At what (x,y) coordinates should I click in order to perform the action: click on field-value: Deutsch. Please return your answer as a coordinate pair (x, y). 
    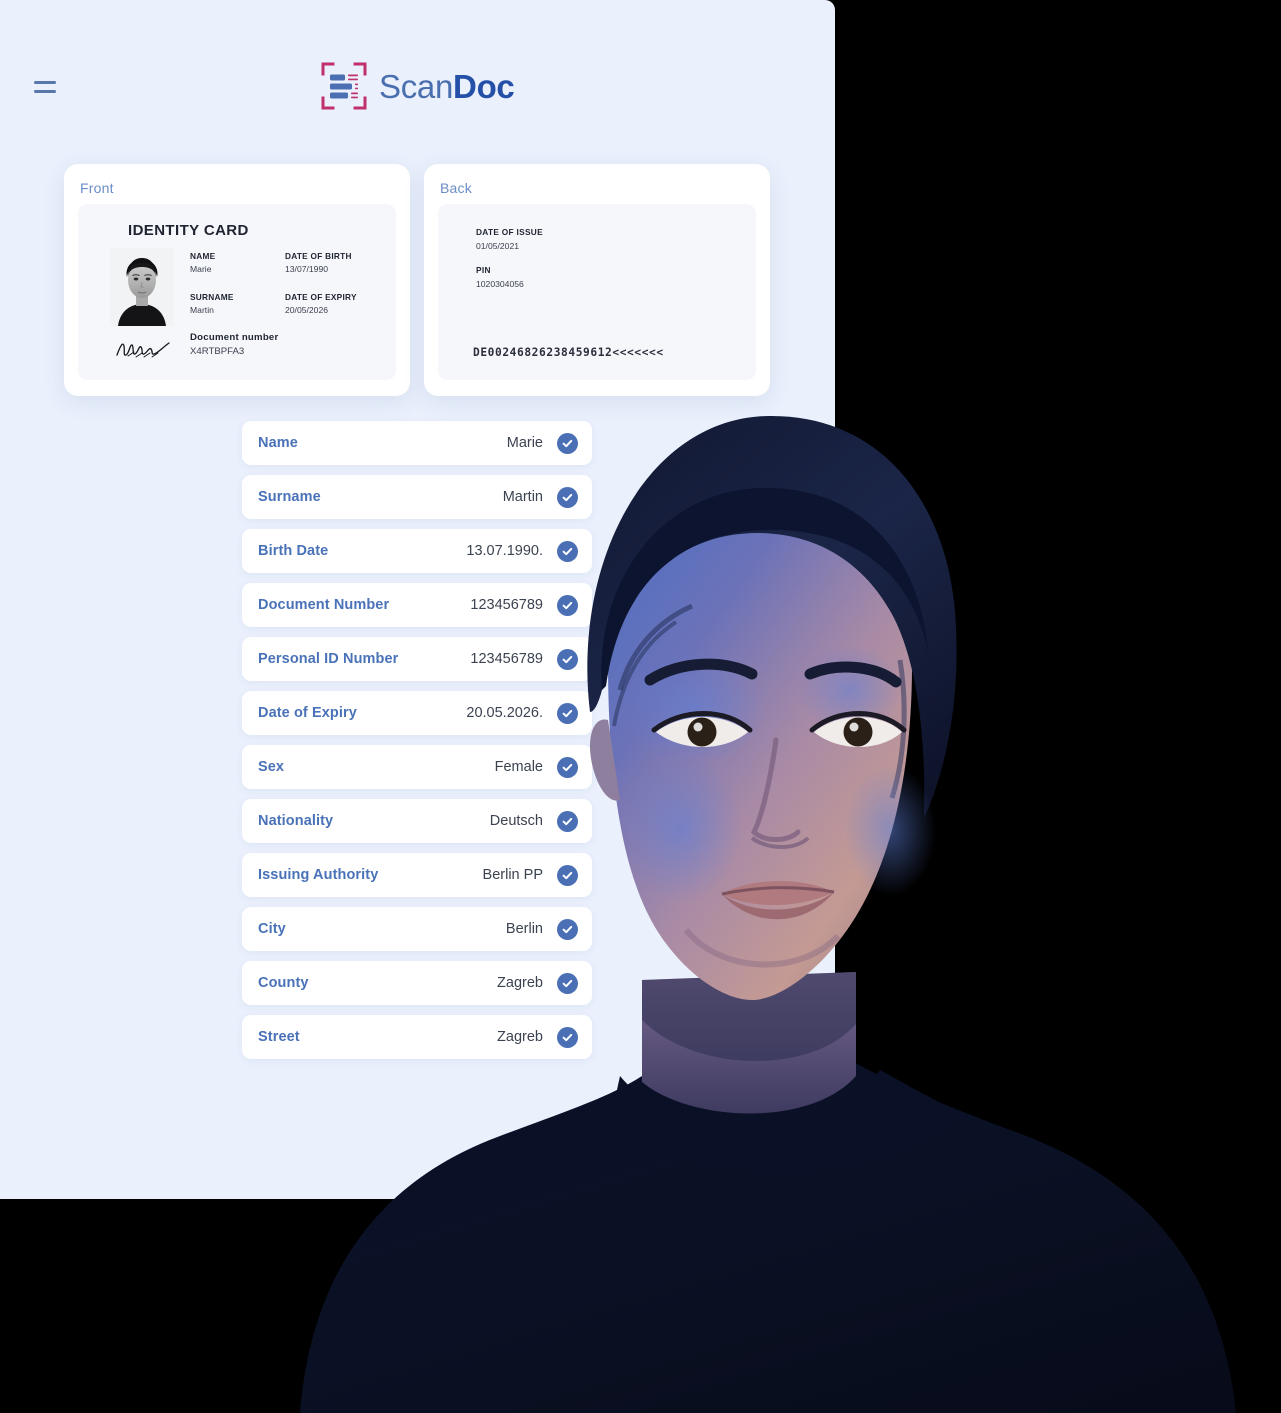
    Looking at the image, I should click on (516, 821).